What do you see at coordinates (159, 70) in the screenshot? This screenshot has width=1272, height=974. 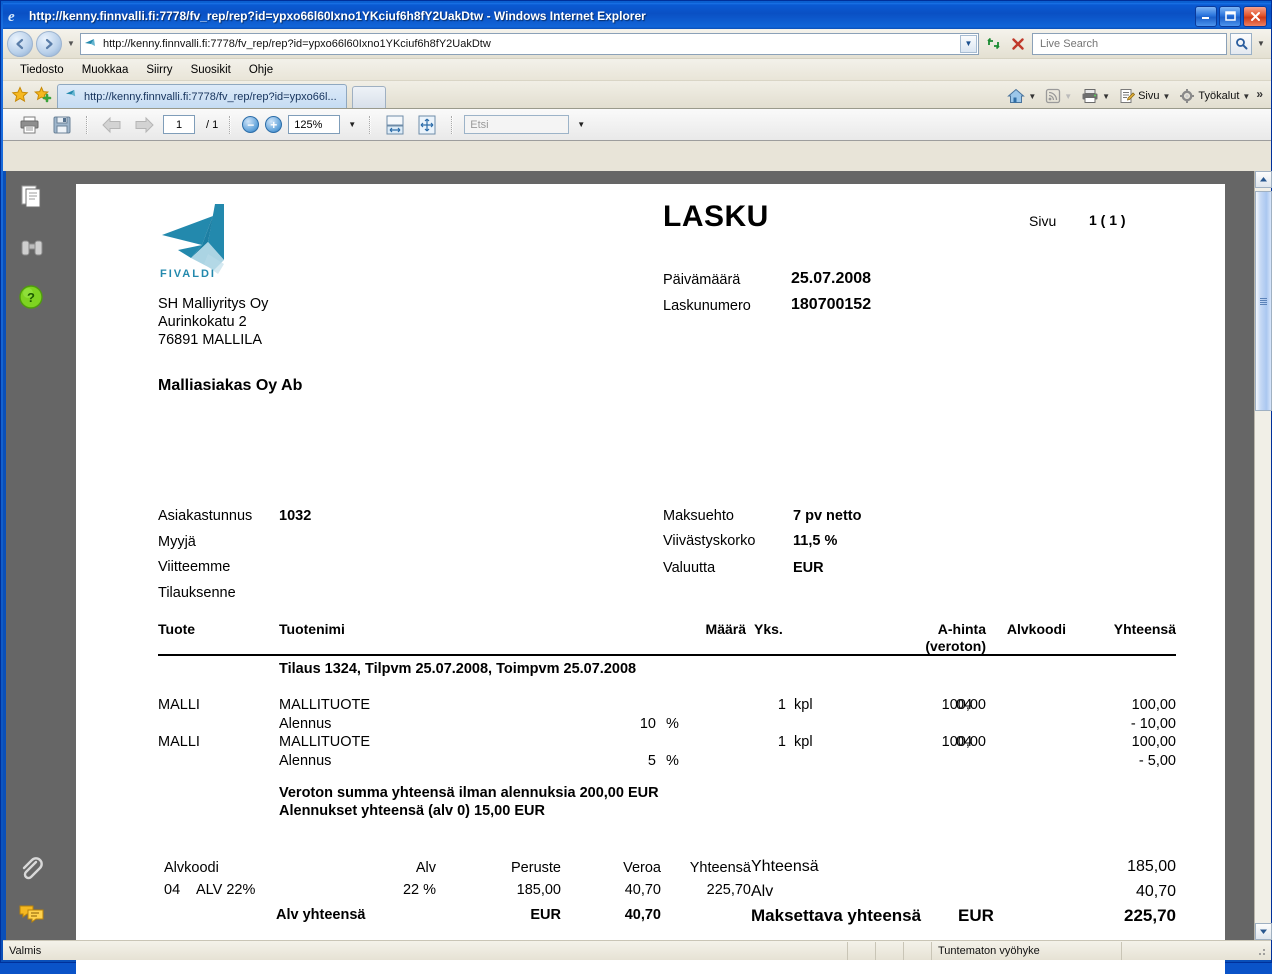 I see `menu-item-siirry: Siirry` at bounding box center [159, 70].